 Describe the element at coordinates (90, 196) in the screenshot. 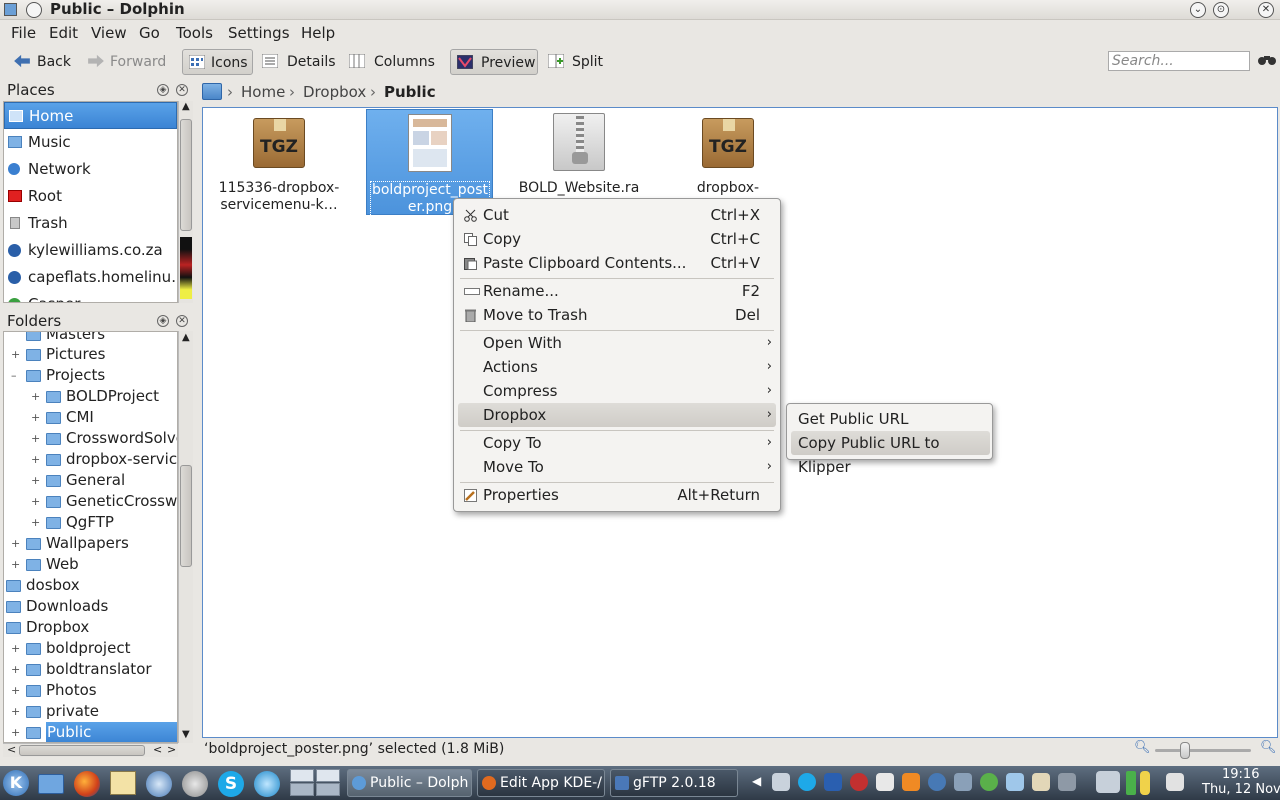

I see `places-item-root: Root` at that location.